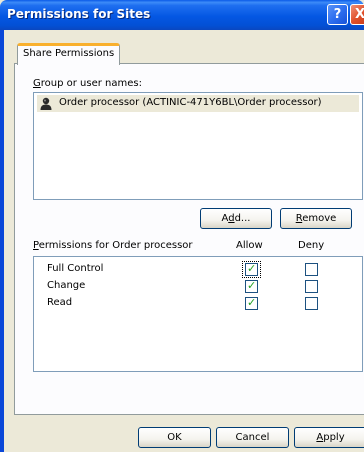  I want to click on title-bar: Permissions for Sites ? X, so click(182, 15).